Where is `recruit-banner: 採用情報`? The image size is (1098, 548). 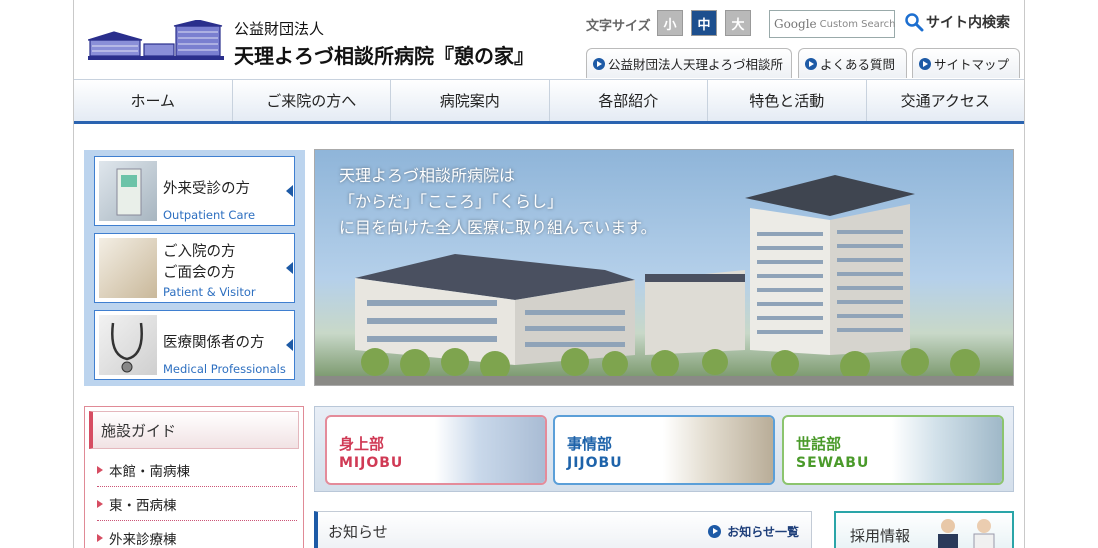
recruit-banner: 採用情報 is located at coordinates (924, 529).